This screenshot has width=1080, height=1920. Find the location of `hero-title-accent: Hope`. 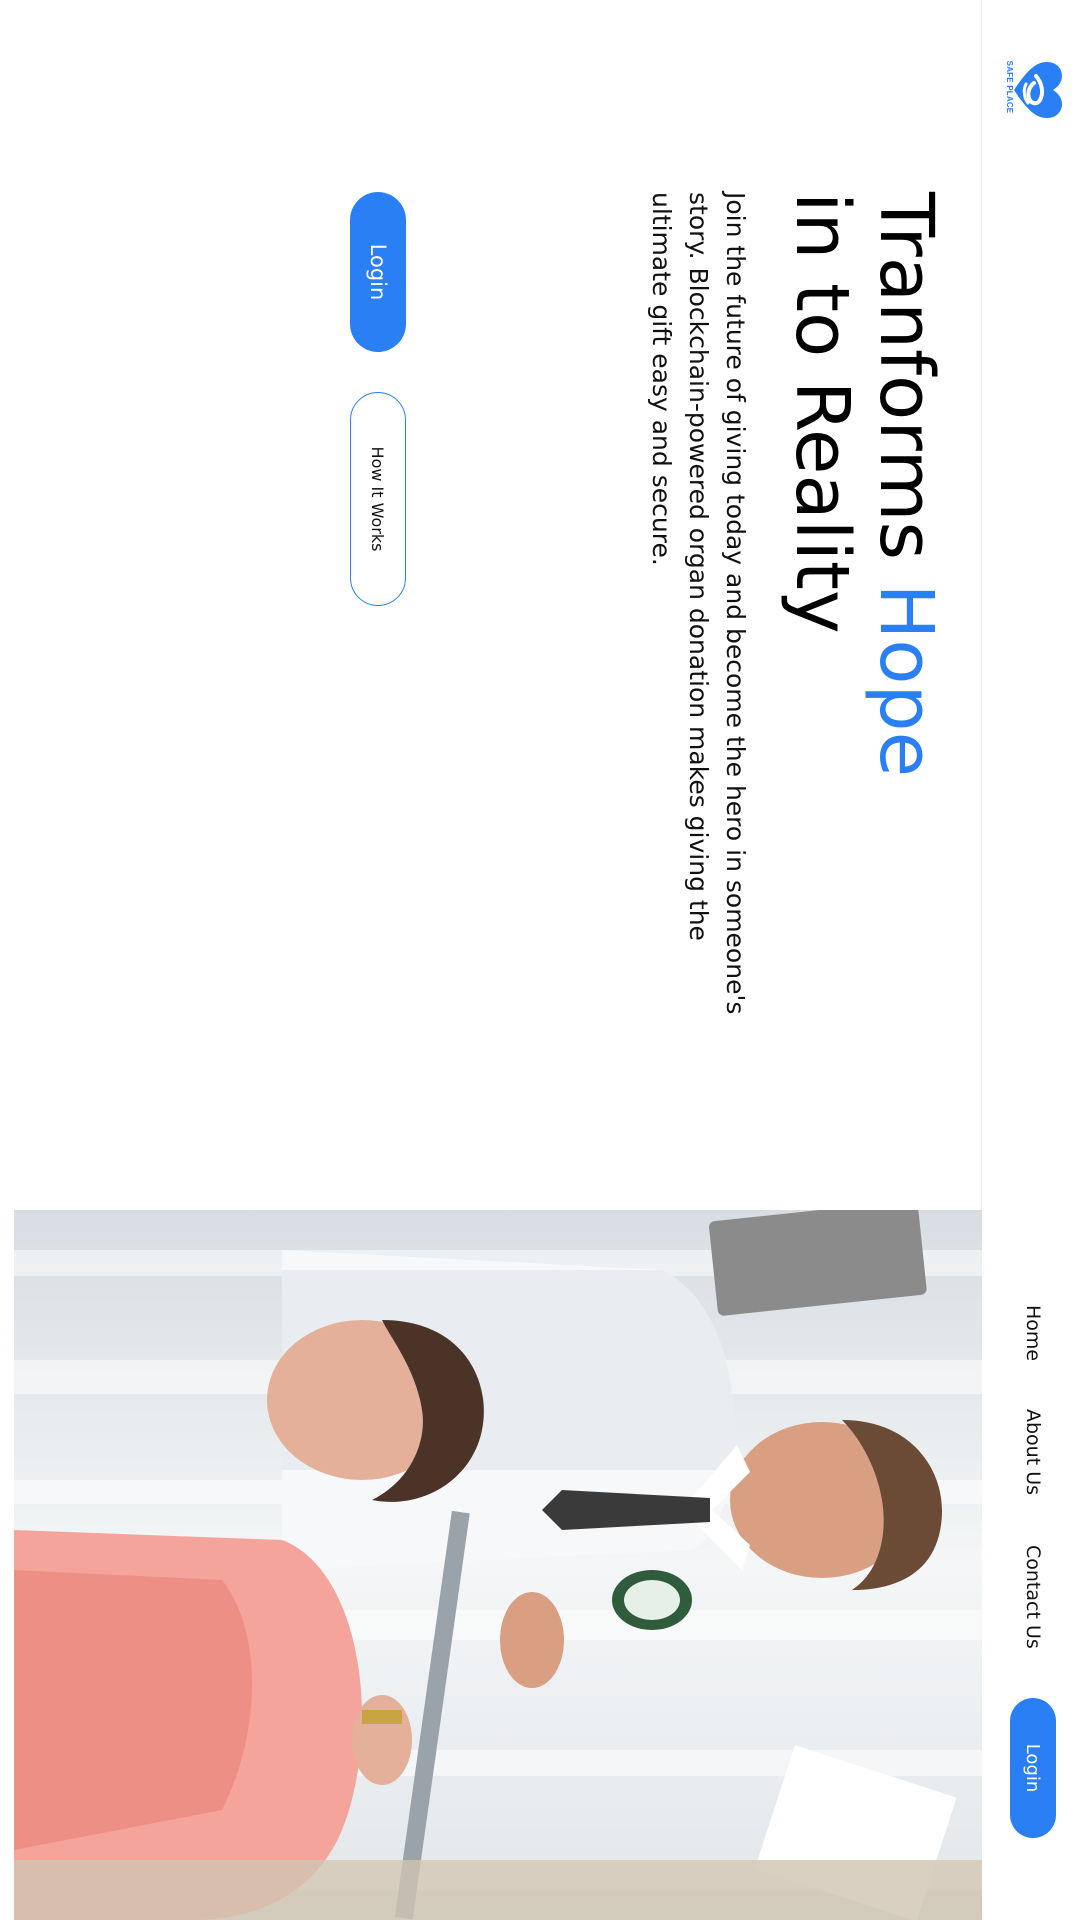

hero-title-accent: Hope is located at coordinates (906, 680).